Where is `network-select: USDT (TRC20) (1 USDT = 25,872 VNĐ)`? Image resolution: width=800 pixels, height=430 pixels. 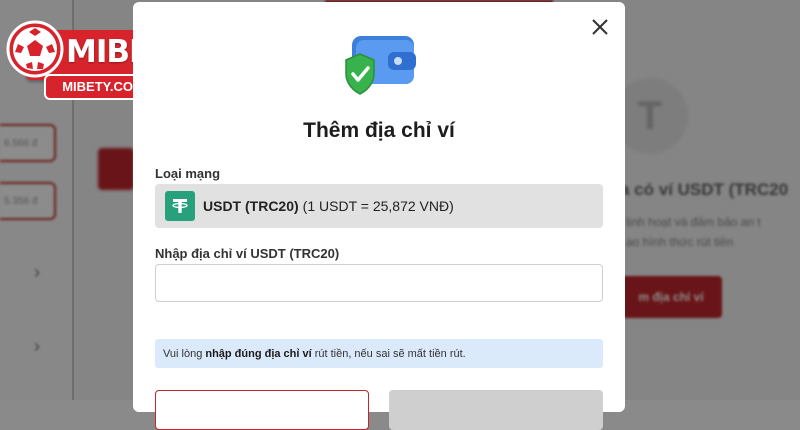
network-select: USDT (TRC20) (1 USDT = 25,872 VNĐ) is located at coordinates (379, 206).